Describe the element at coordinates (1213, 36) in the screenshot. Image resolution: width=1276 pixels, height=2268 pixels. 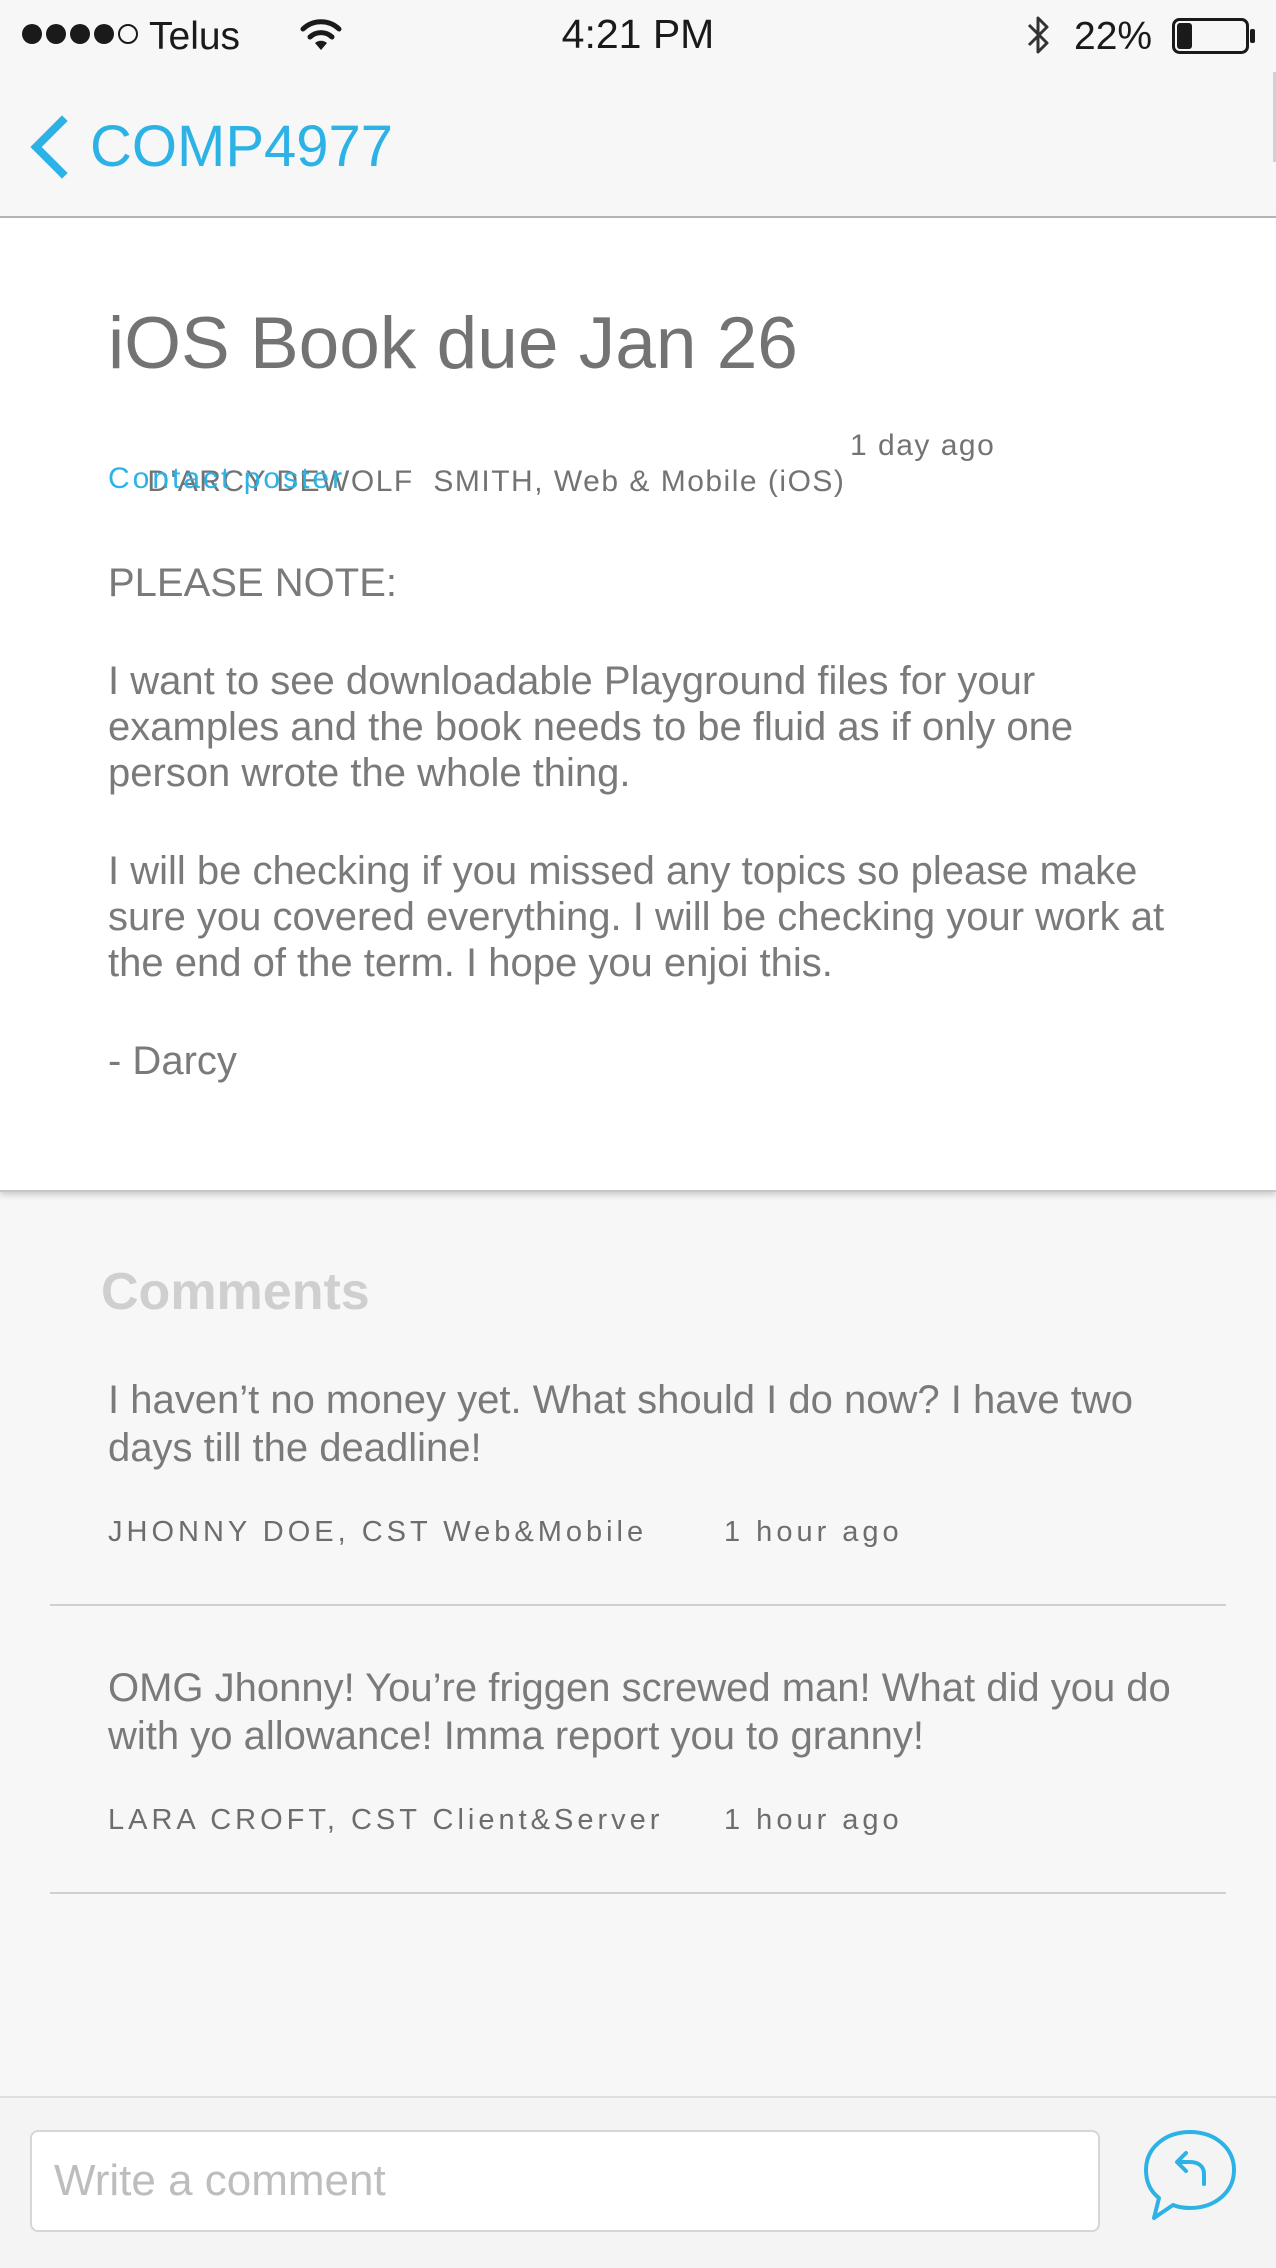
I see `battery-icon` at that location.